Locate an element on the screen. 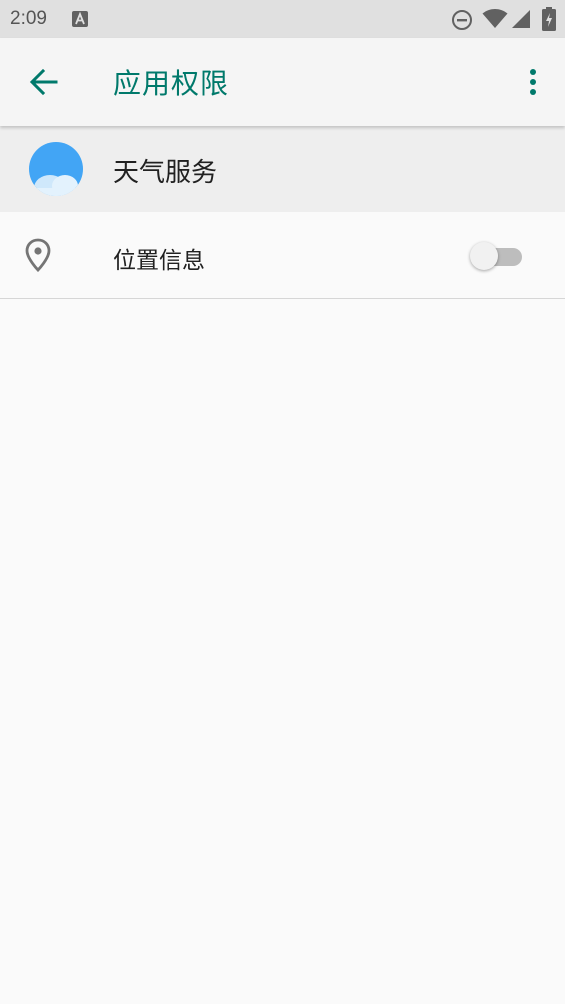 Image resolution: width=565 pixels, height=1004 pixels. wifi-icon is located at coordinates (495, 18).